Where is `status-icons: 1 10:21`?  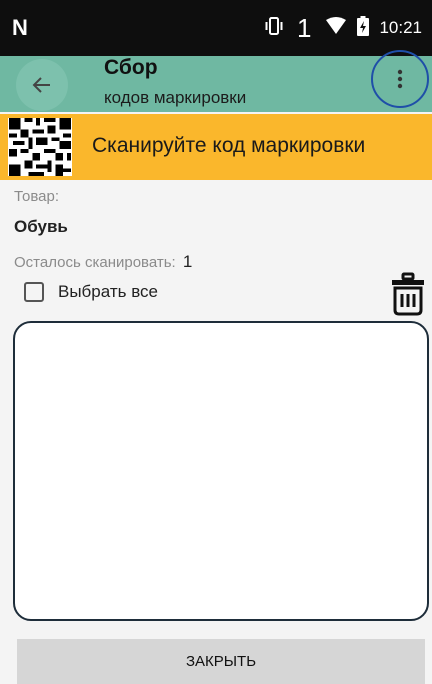
status-icons: 1 10:21 is located at coordinates (342, 28).